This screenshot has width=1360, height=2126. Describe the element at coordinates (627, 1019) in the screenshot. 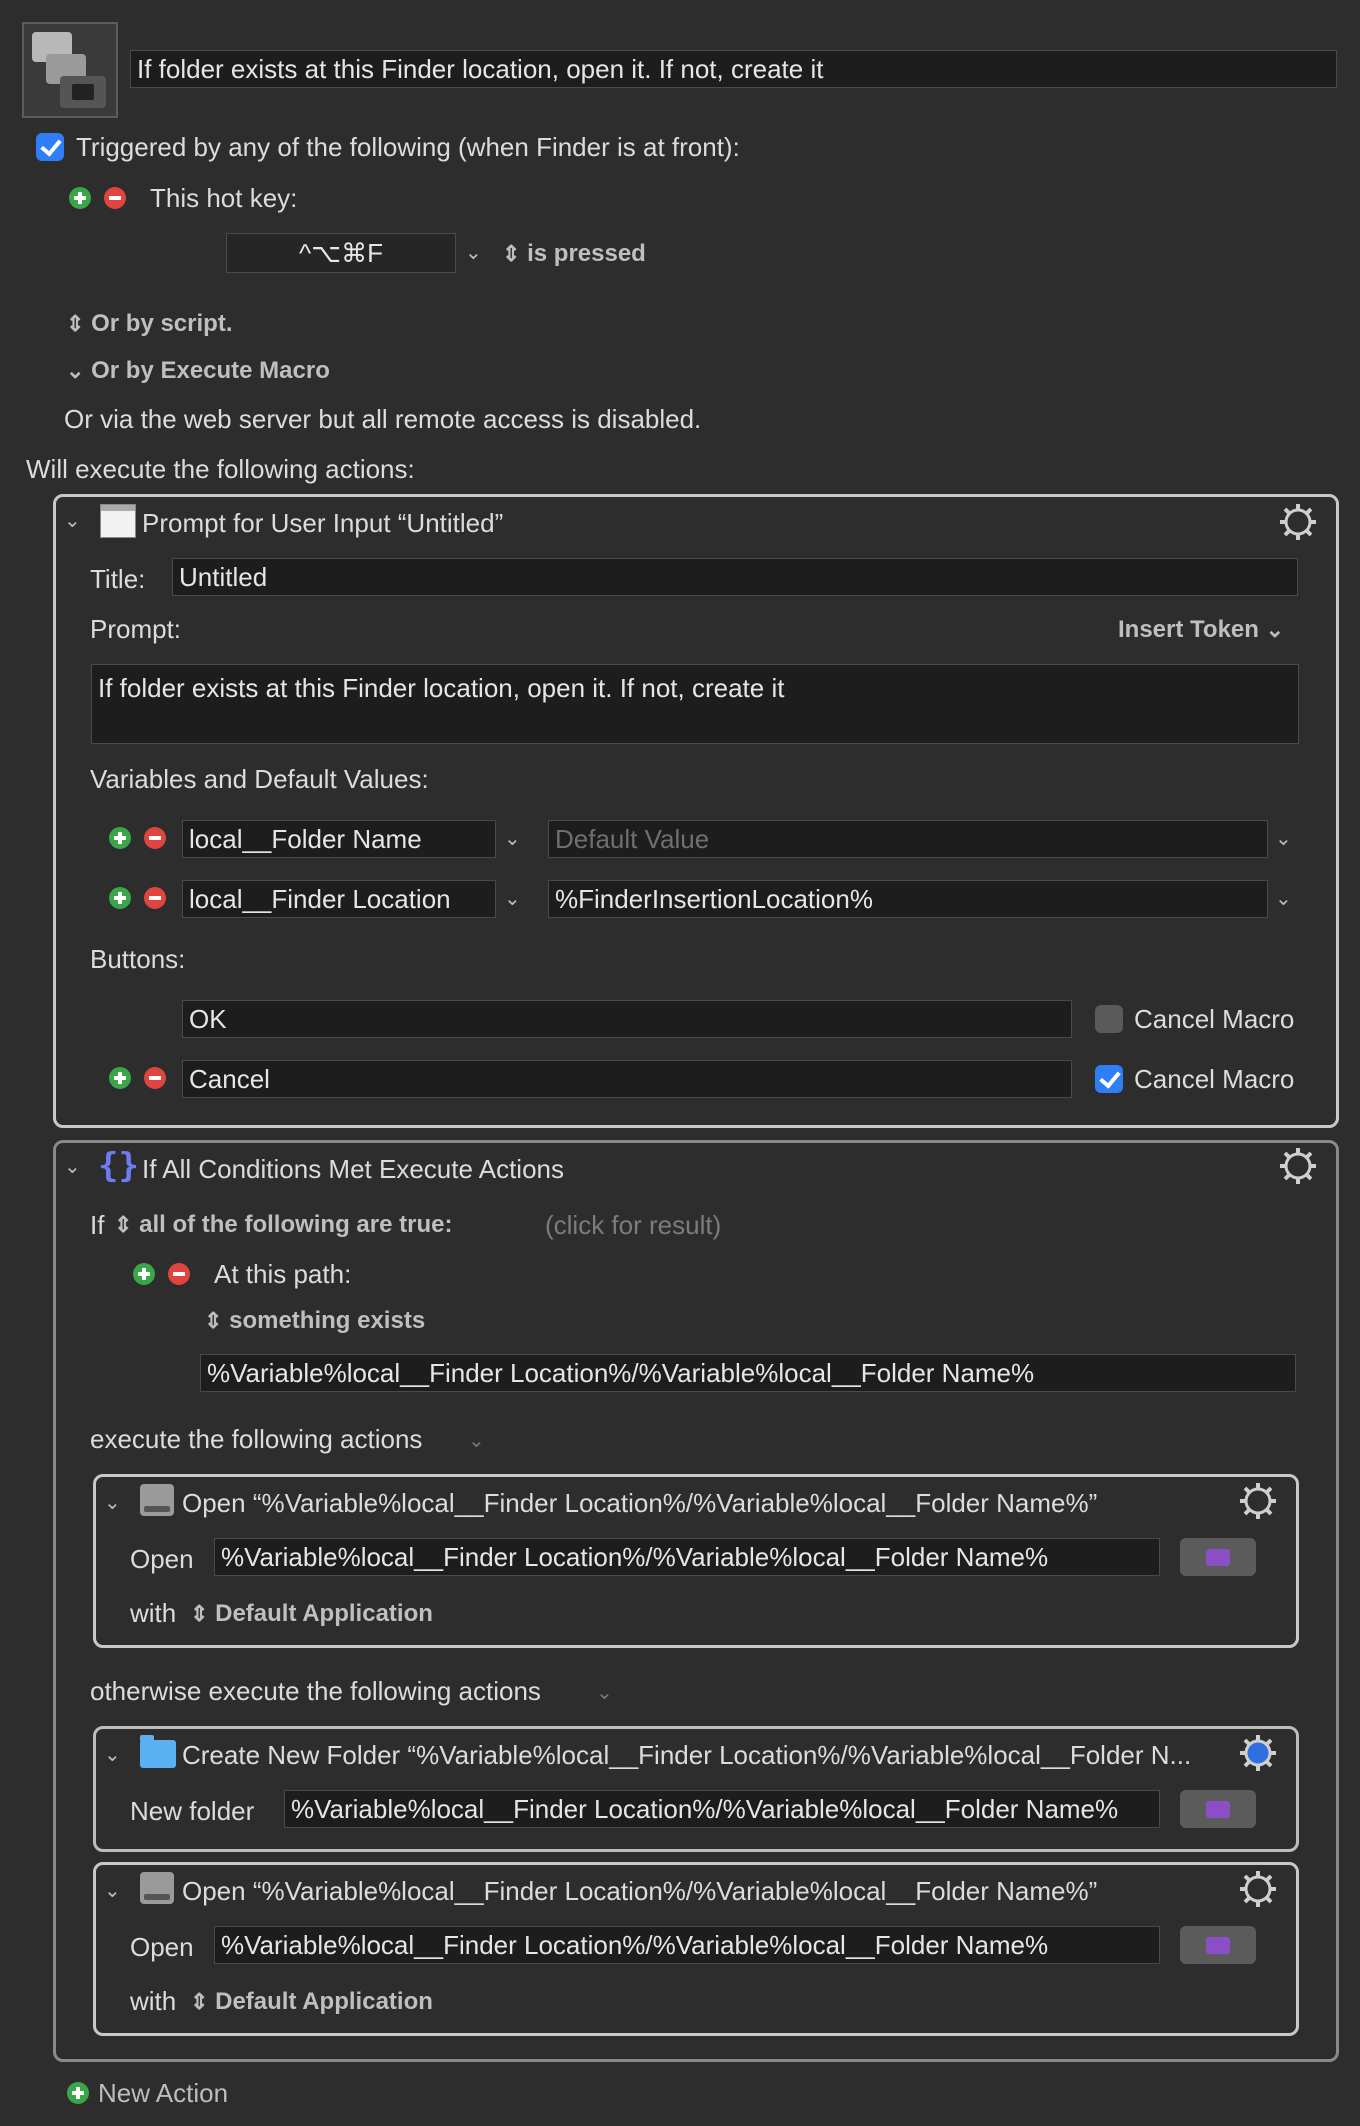

I see `button-label-field: OK` at that location.